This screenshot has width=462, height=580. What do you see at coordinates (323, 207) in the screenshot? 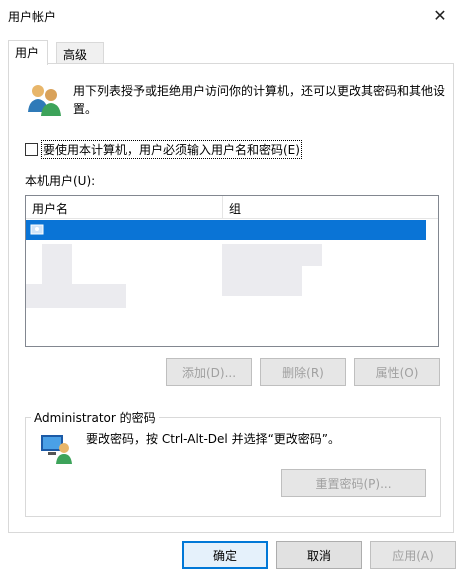
I see `column-header-group: 组` at bounding box center [323, 207].